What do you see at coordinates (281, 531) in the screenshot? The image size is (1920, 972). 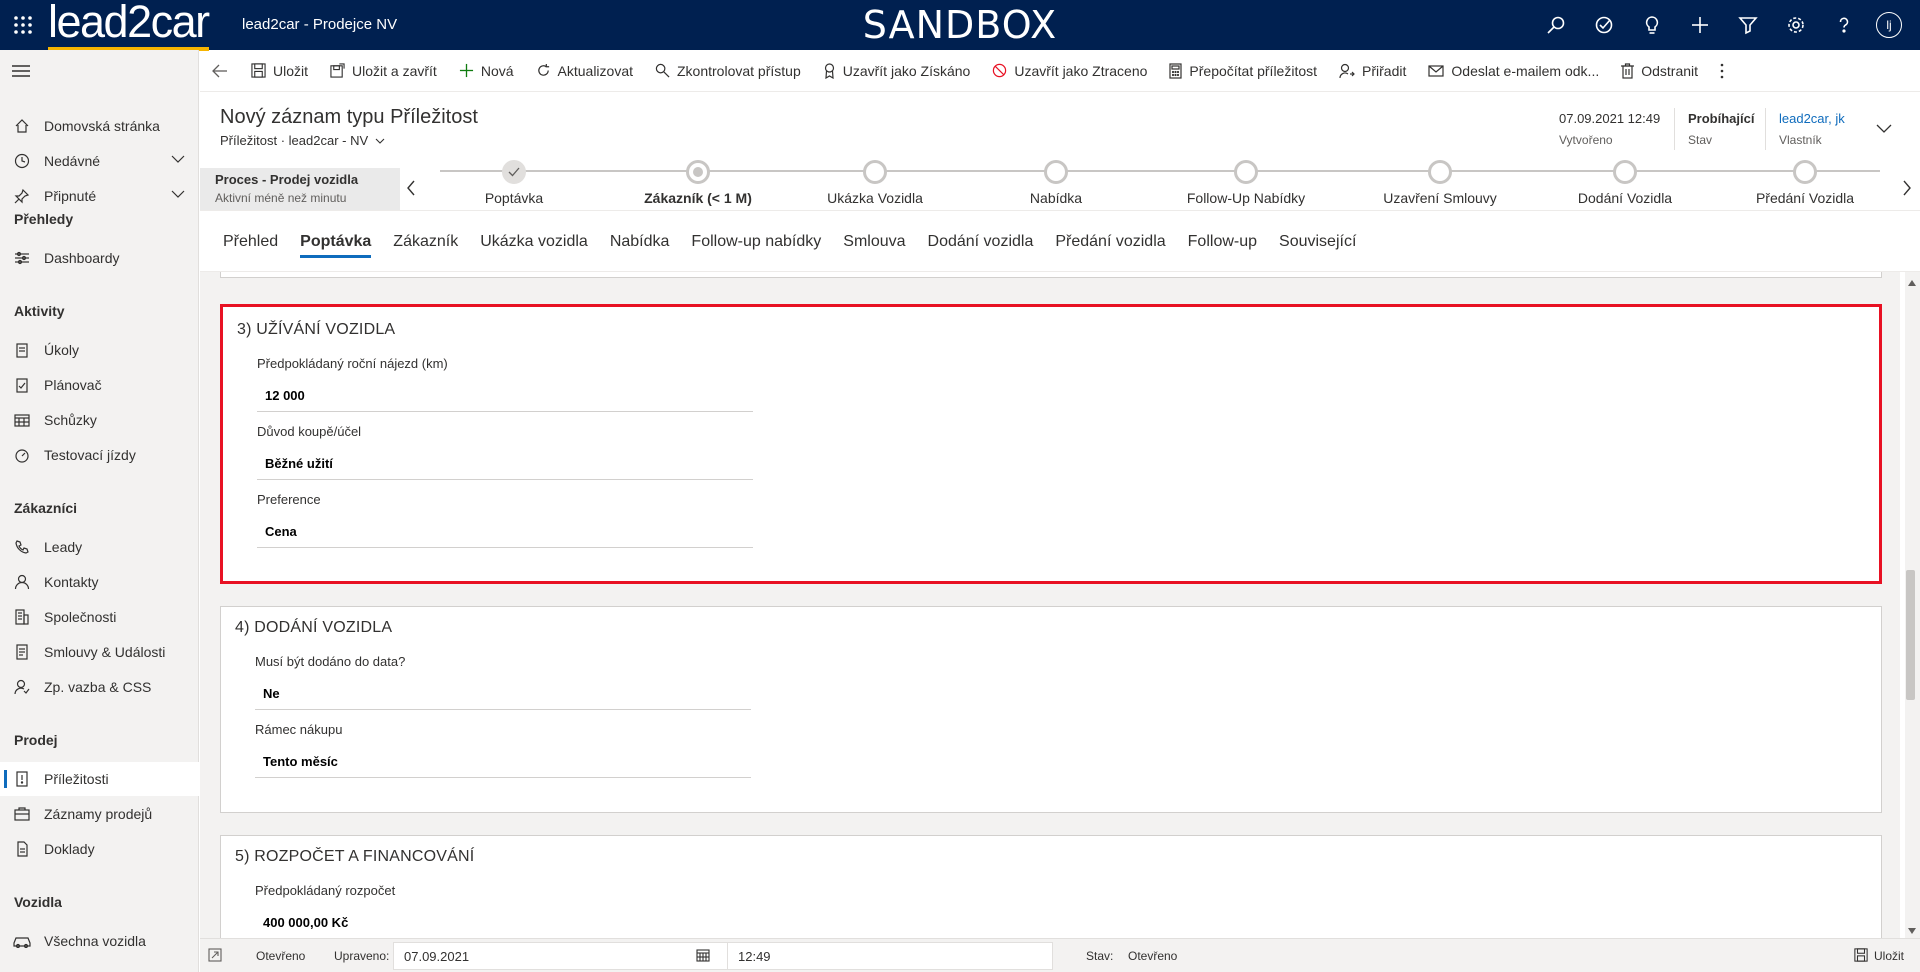 I see `field-value: Cena` at bounding box center [281, 531].